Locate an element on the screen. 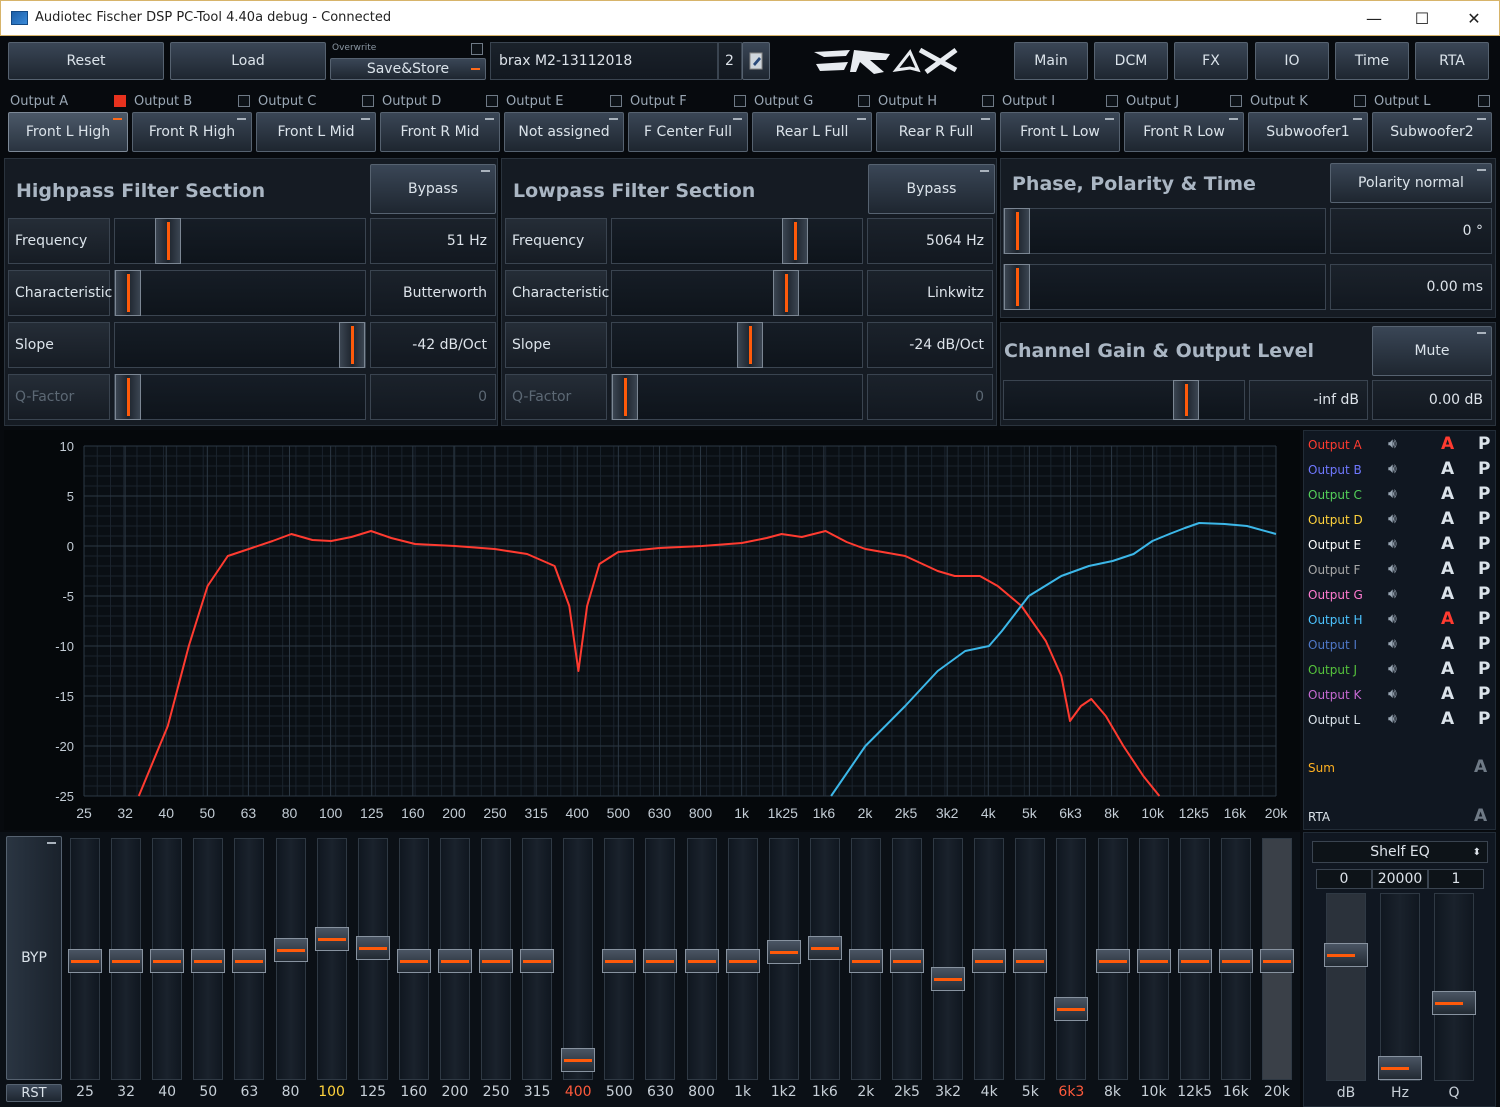 Image resolution: width=1500 pixels, height=1107 pixels. output-assign-button: Front R Mid is located at coordinates (440, 132).